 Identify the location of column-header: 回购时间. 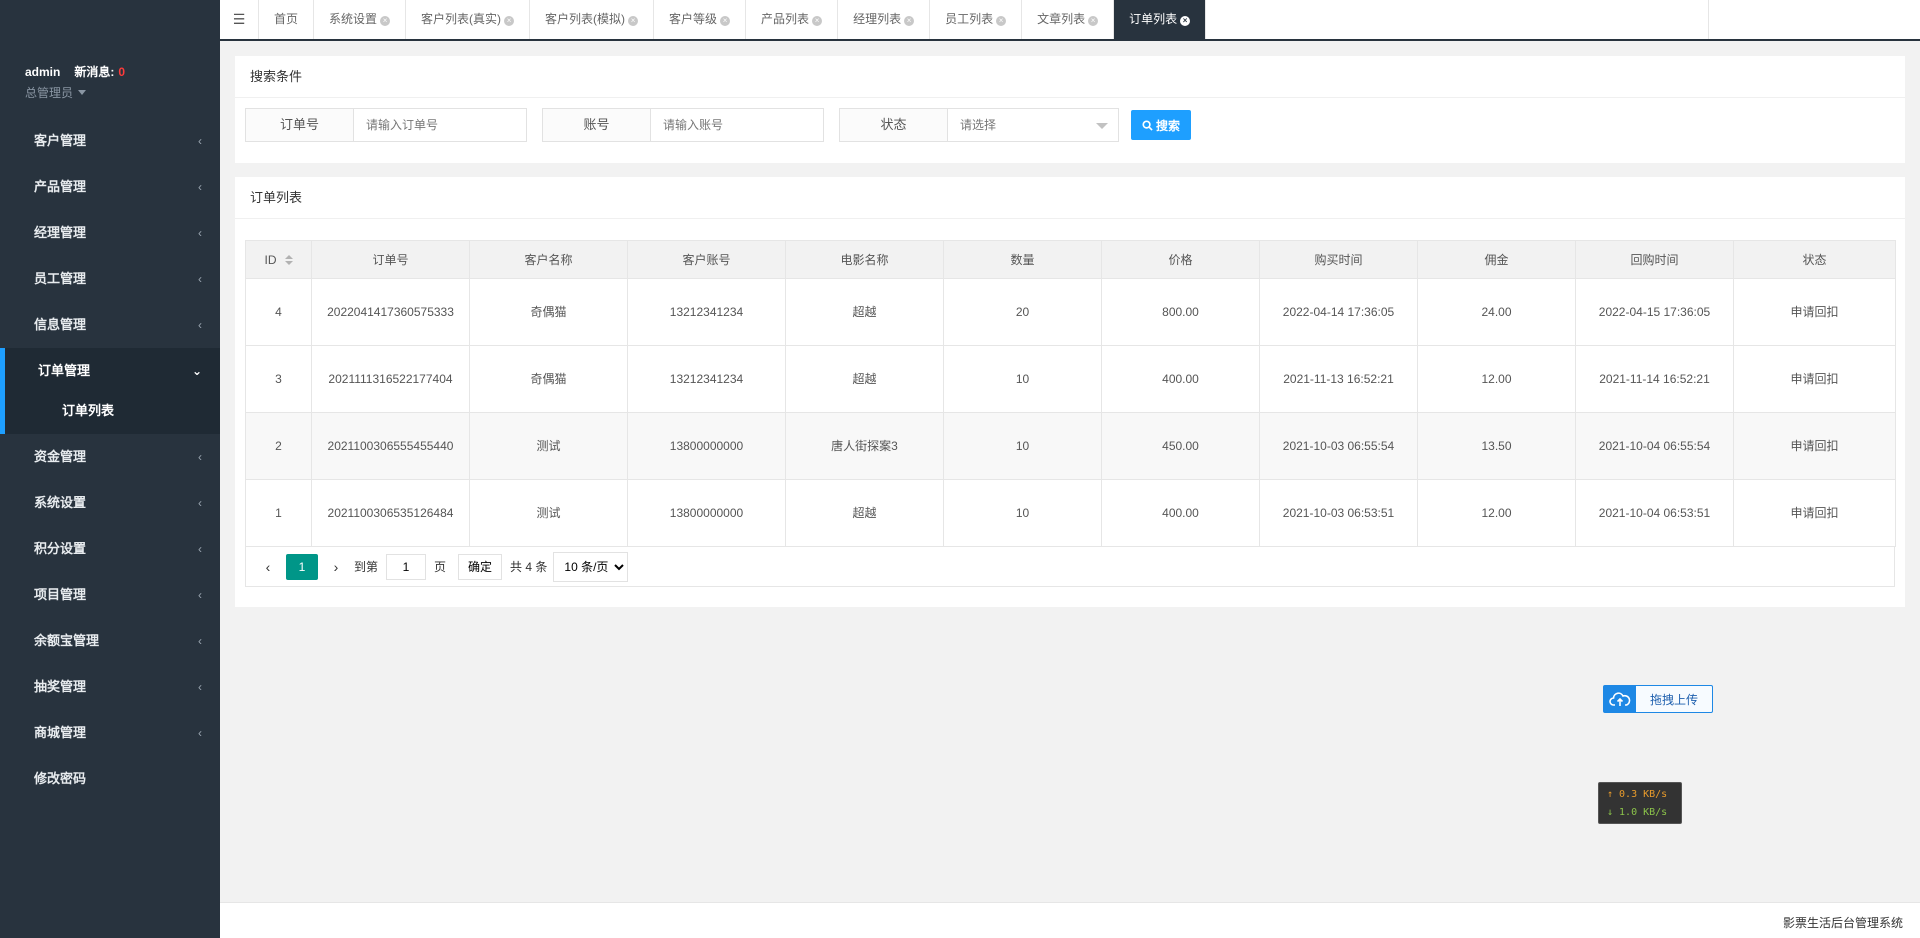
(1654, 259).